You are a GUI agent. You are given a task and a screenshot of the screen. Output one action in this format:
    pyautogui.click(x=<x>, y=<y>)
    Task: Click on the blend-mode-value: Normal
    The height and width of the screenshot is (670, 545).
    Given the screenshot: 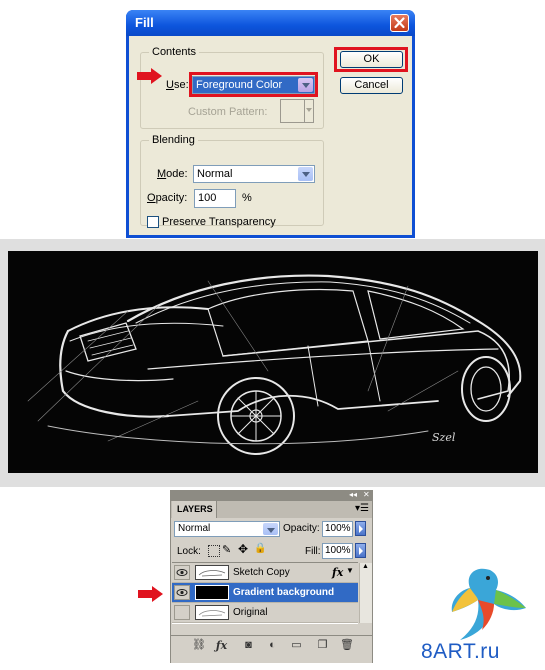 What is the action you would take?
    pyautogui.click(x=194, y=528)
    